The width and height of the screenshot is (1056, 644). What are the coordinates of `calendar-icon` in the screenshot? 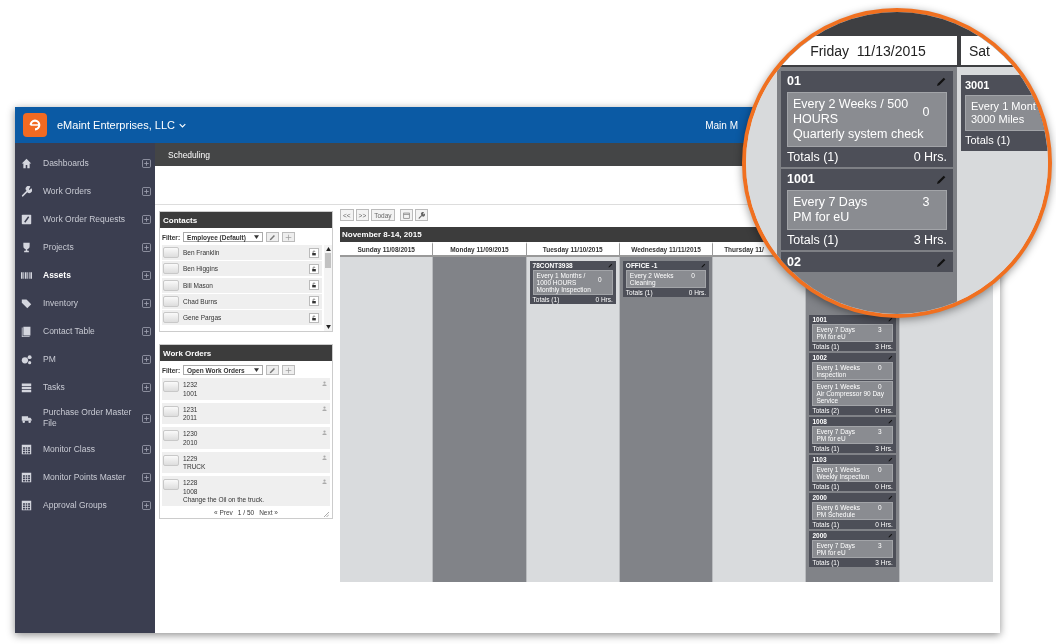 It's located at (406, 215).